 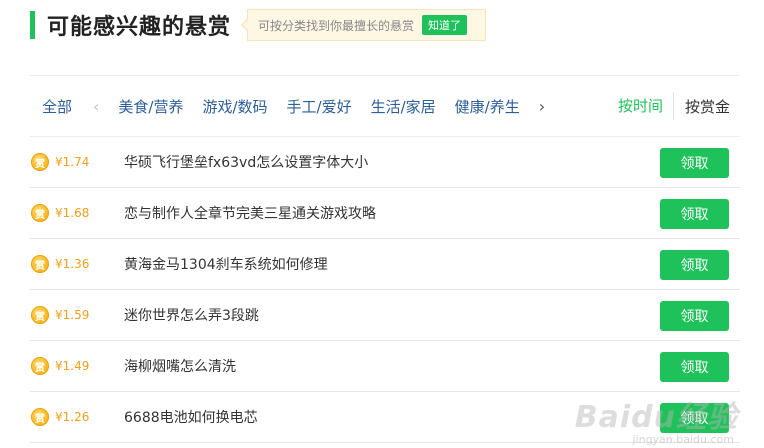 I want to click on question-title: 迷你世界怎么弄3段跳, so click(x=191, y=315).